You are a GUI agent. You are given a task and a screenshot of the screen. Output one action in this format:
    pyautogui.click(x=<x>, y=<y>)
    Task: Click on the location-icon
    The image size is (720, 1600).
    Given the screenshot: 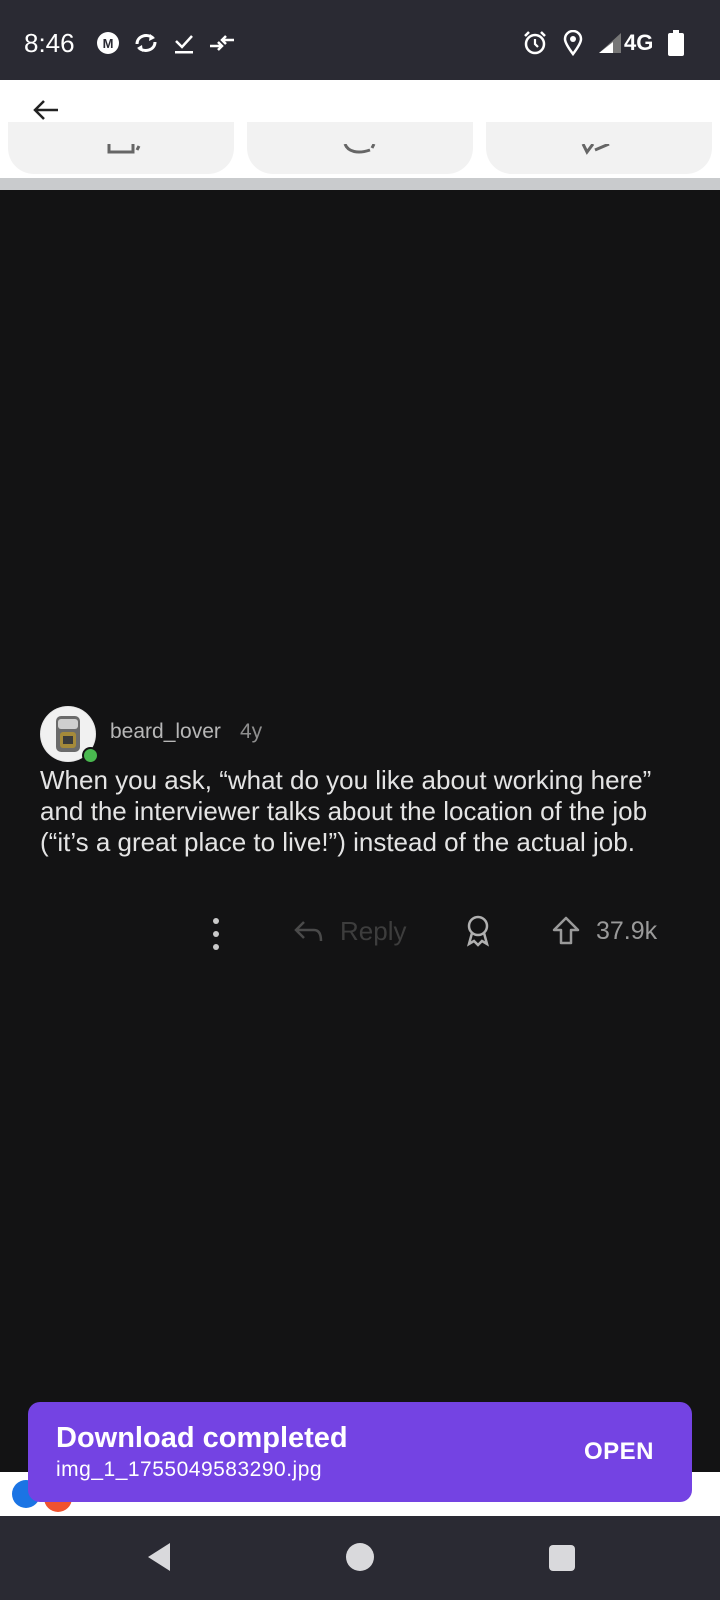 What is the action you would take?
    pyautogui.click(x=573, y=43)
    